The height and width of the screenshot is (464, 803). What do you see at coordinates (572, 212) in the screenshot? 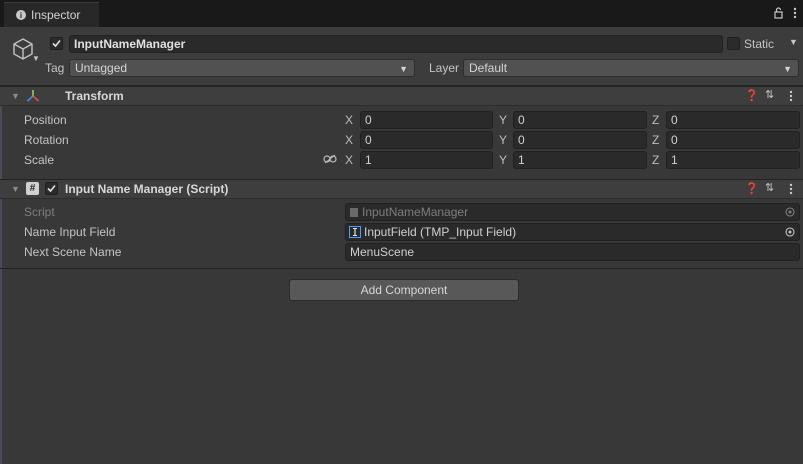
I see `script-field: InputNameManager` at bounding box center [572, 212].